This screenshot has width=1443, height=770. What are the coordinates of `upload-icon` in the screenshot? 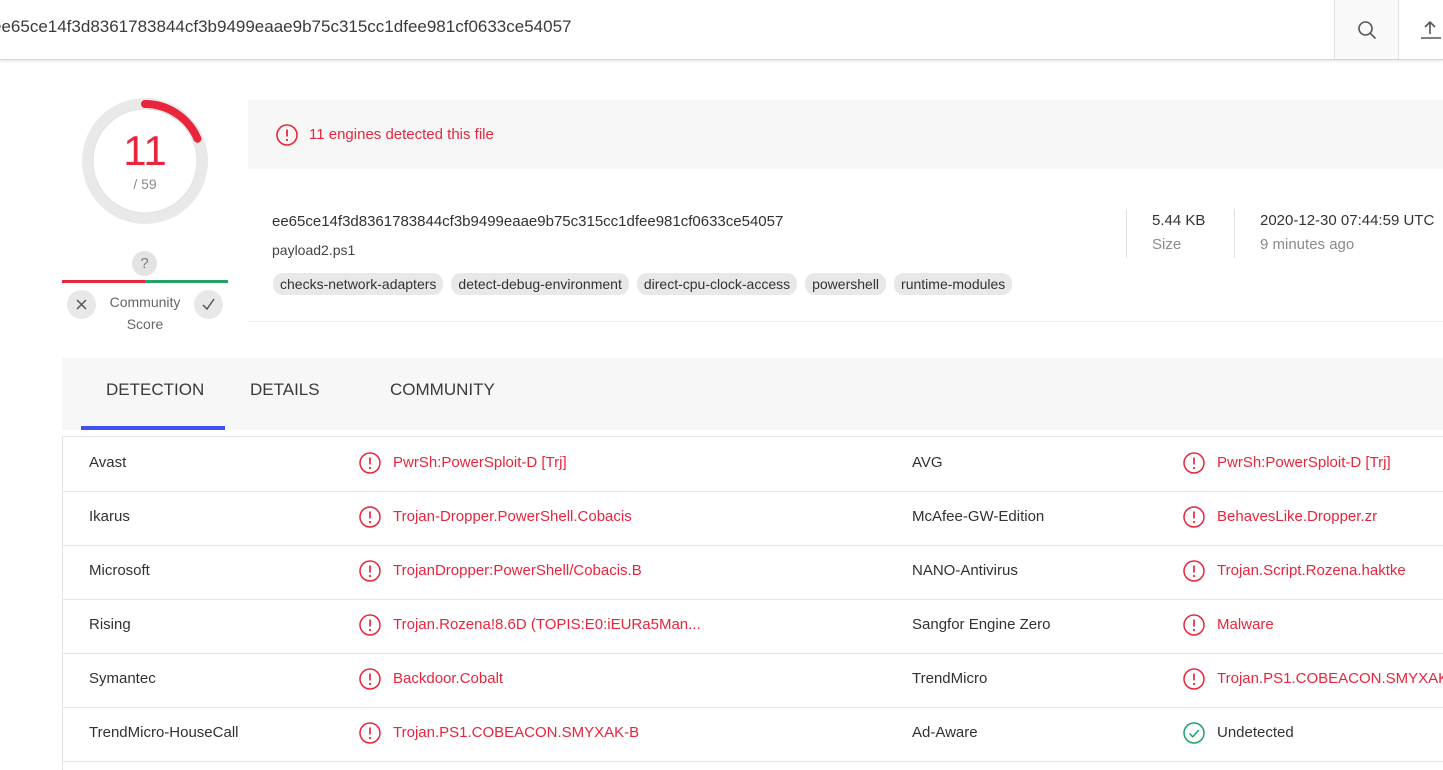 It's located at (1431, 29).